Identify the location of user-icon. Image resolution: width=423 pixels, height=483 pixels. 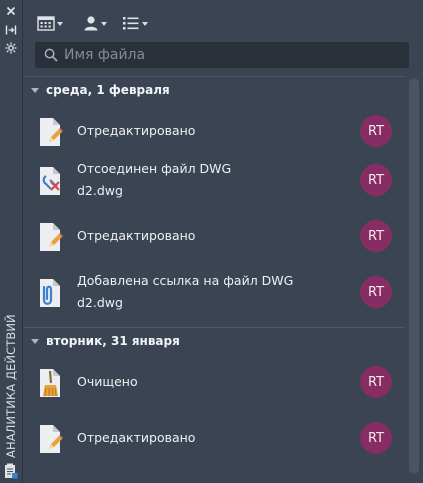
(91, 23).